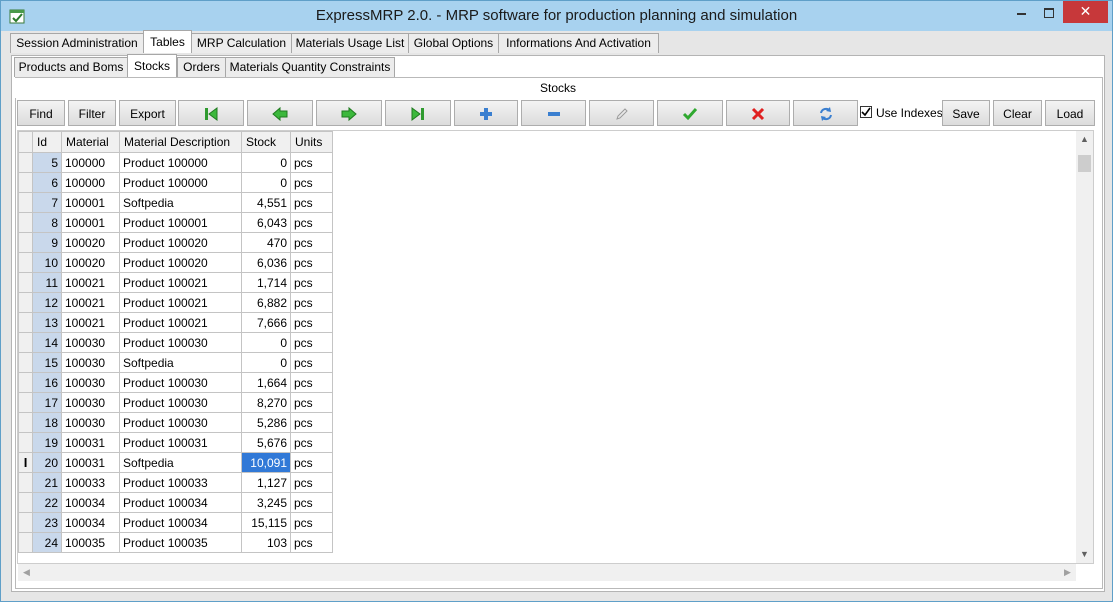 The width and height of the screenshot is (1113, 602). Describe the element at coordinates (266, 522) in the screenshot. I see `cell-stock: 15,115` at that location.